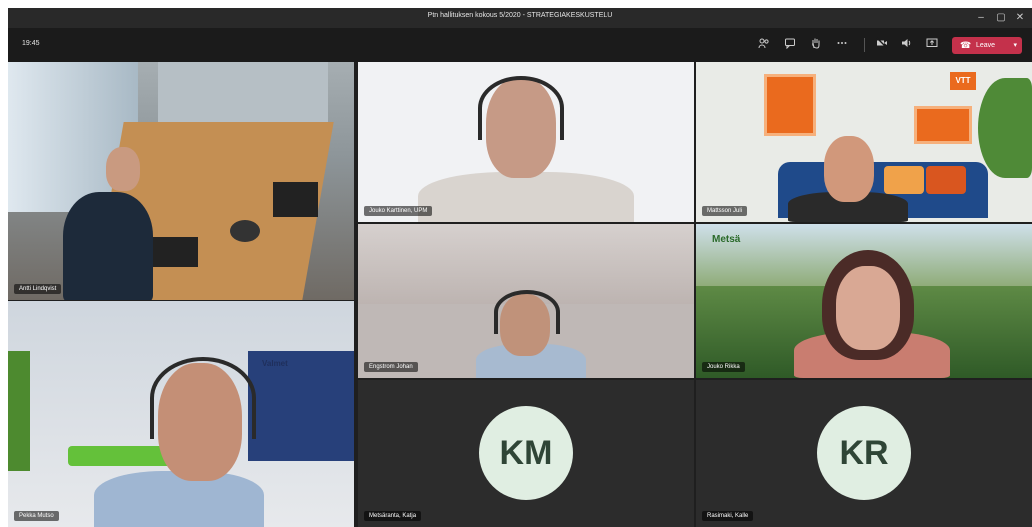 The image size is (1032, 527). I want to click on valmet-logo: Valmet, so click(275, 363).